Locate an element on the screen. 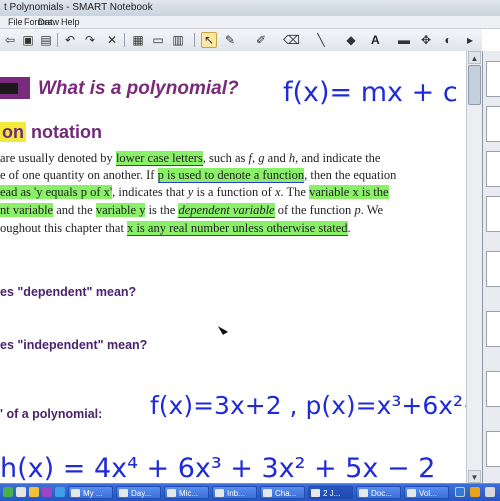  text-run: f, g is located at coordinates (256, 158).